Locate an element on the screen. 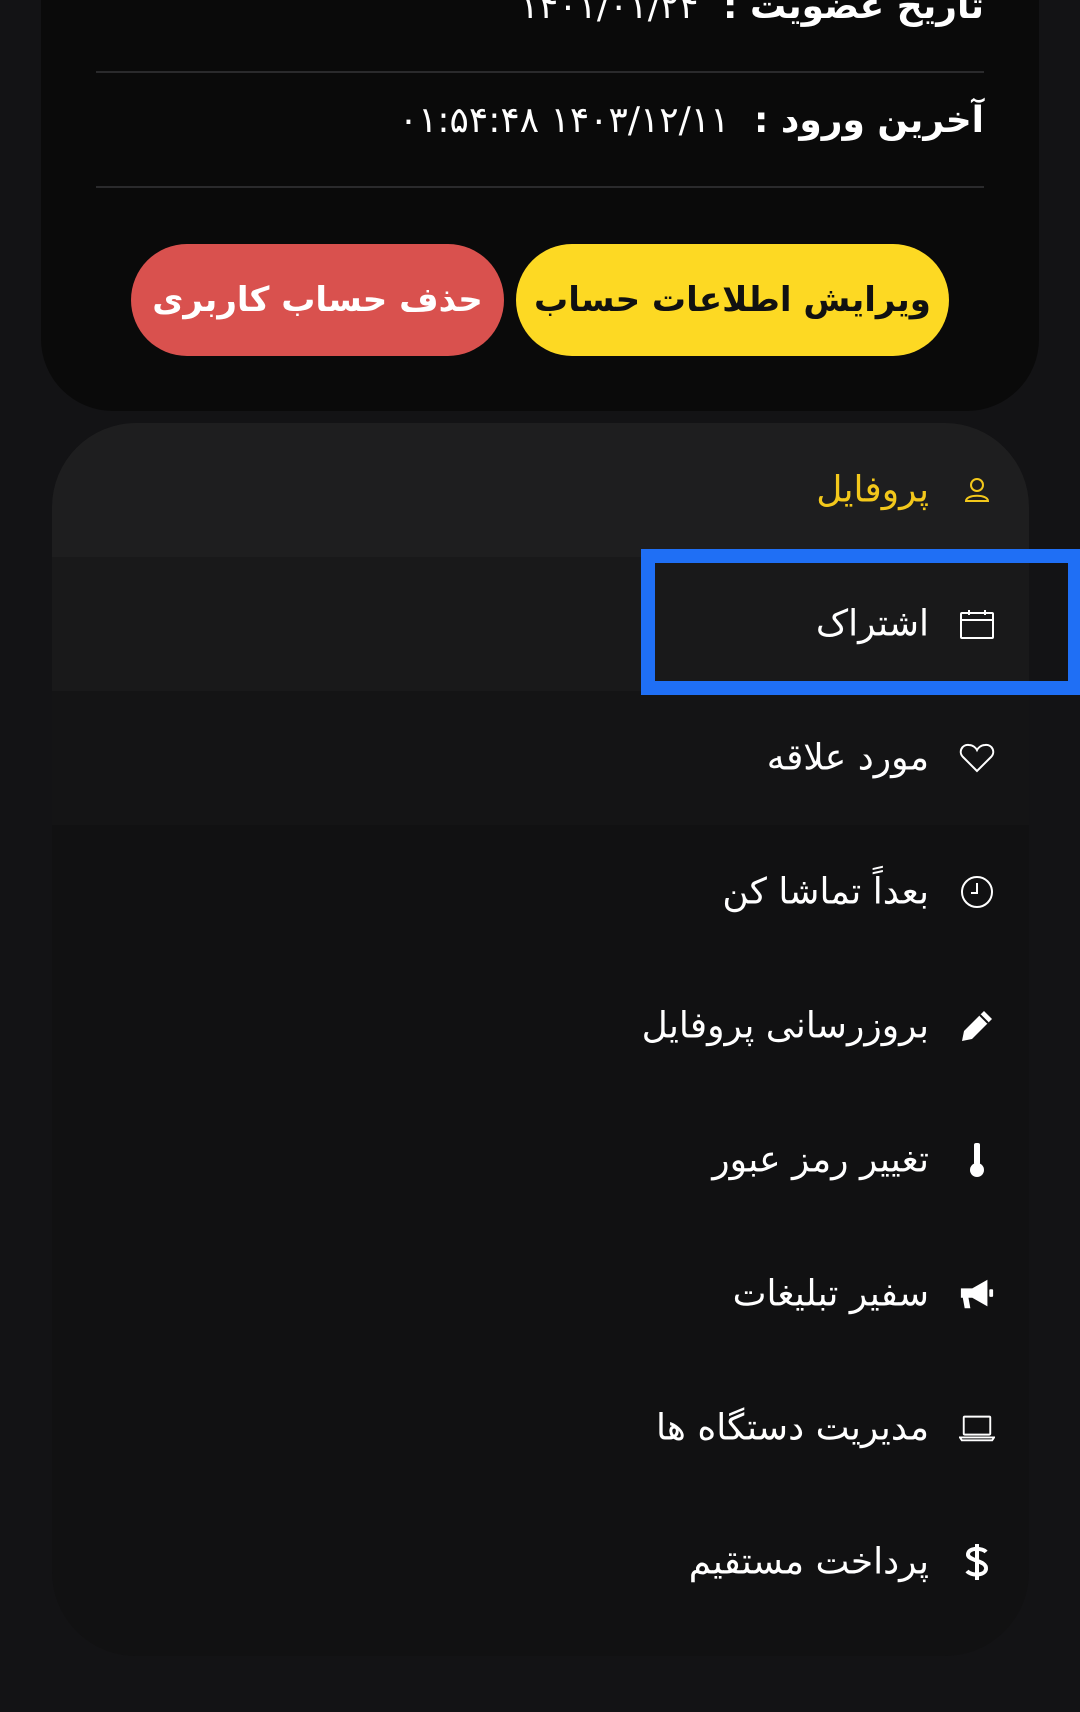 Image resolution: width=1080 pixels, height=1712 pixels. menu-item-label: تغییر رمز عبور is located at coordinates (820, 1160).